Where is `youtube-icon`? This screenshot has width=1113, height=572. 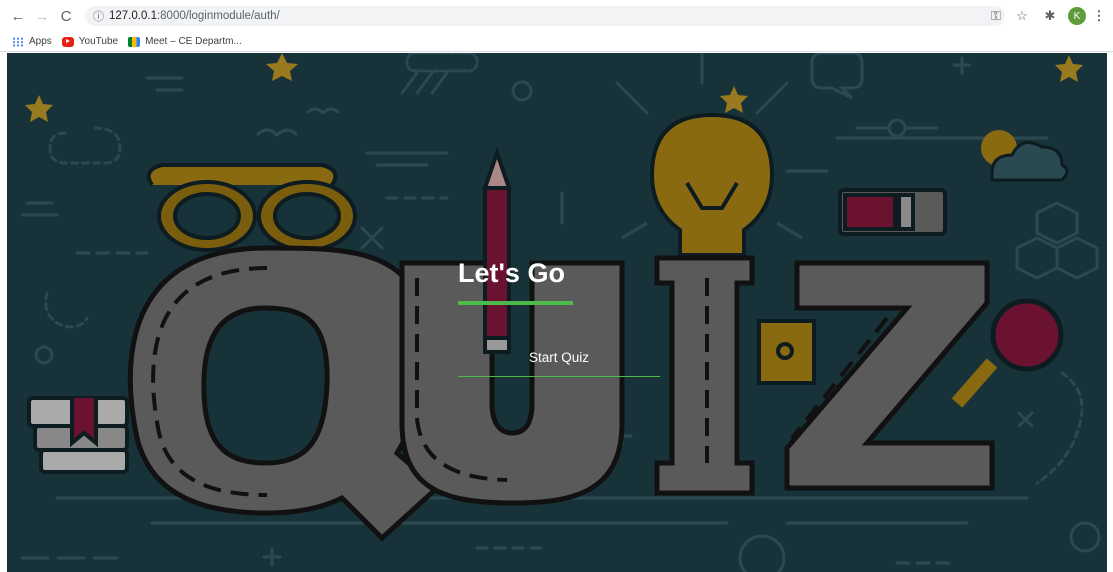
youtube-icon is located at coordinates (67, 41).